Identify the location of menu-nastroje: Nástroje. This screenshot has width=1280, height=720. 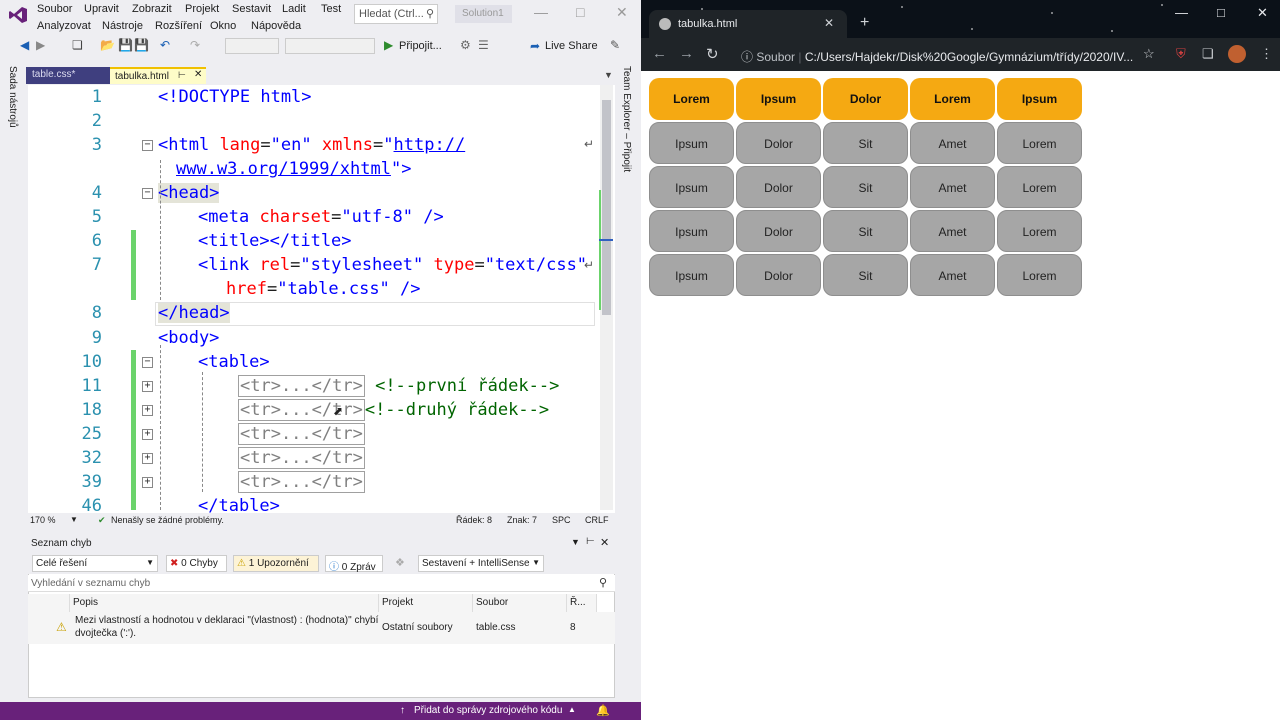
(122, 26).